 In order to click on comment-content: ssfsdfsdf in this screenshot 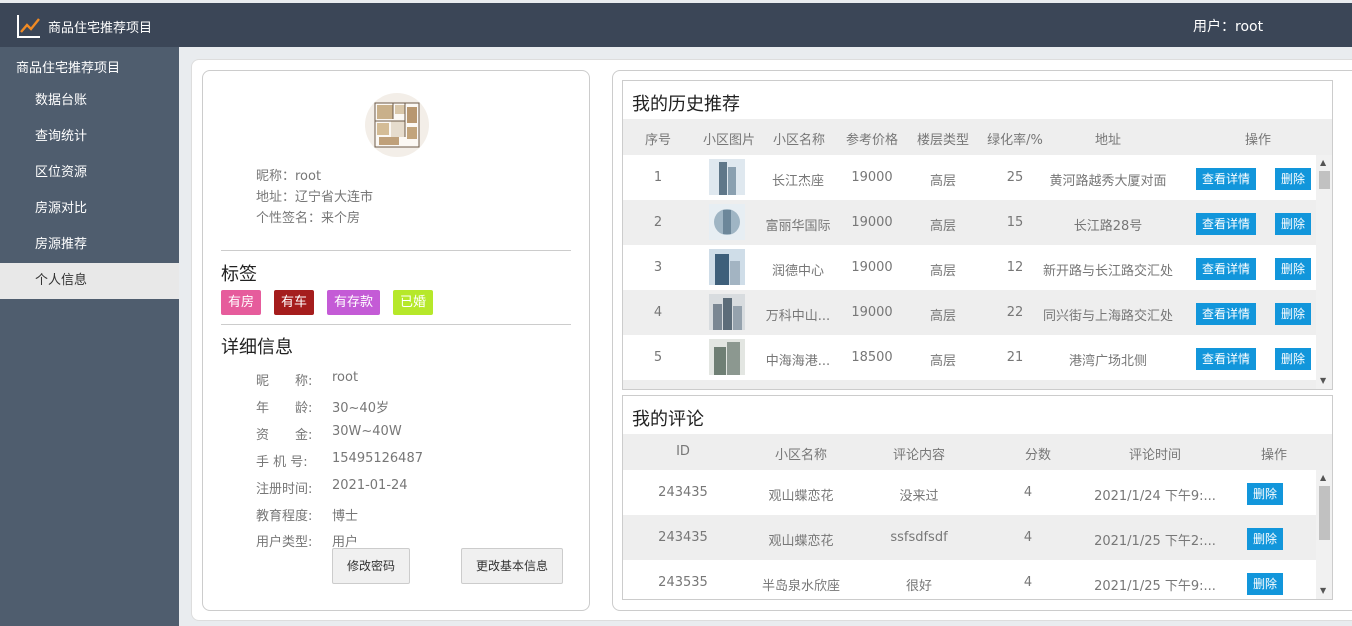, I will do `click(919, 537)`.